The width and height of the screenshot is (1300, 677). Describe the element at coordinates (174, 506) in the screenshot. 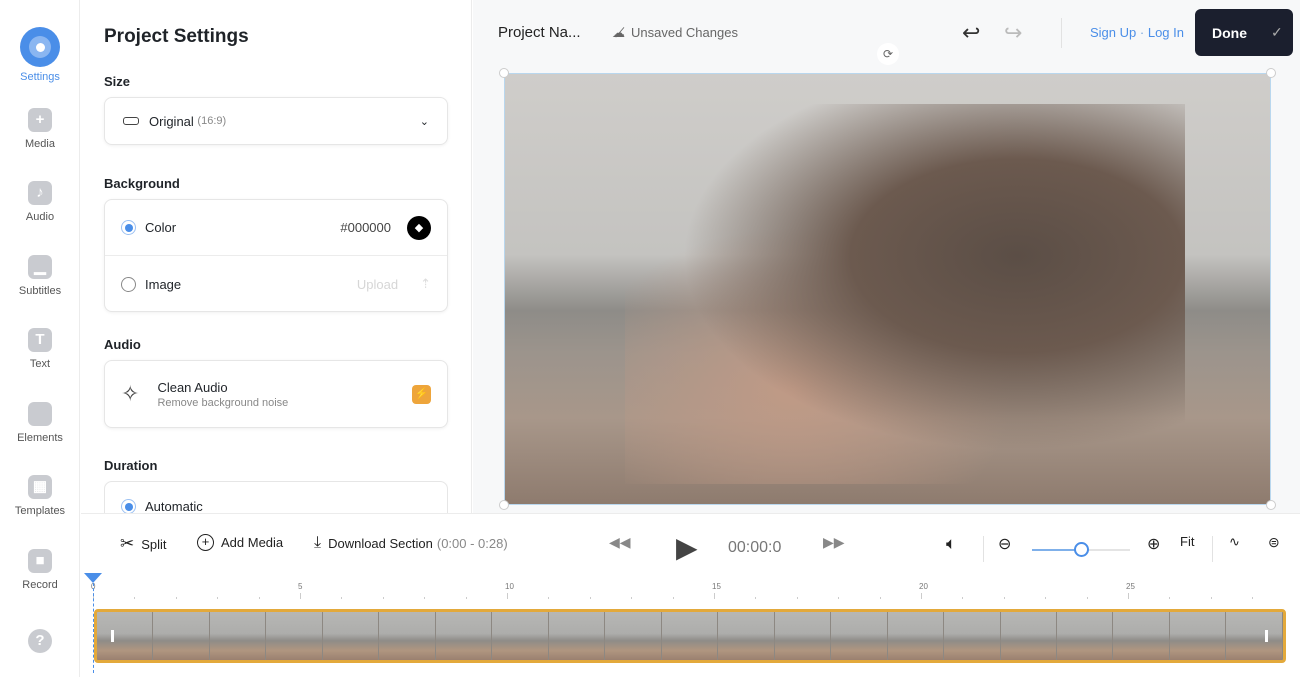

I see `automatic-label: Automatic` at that location.